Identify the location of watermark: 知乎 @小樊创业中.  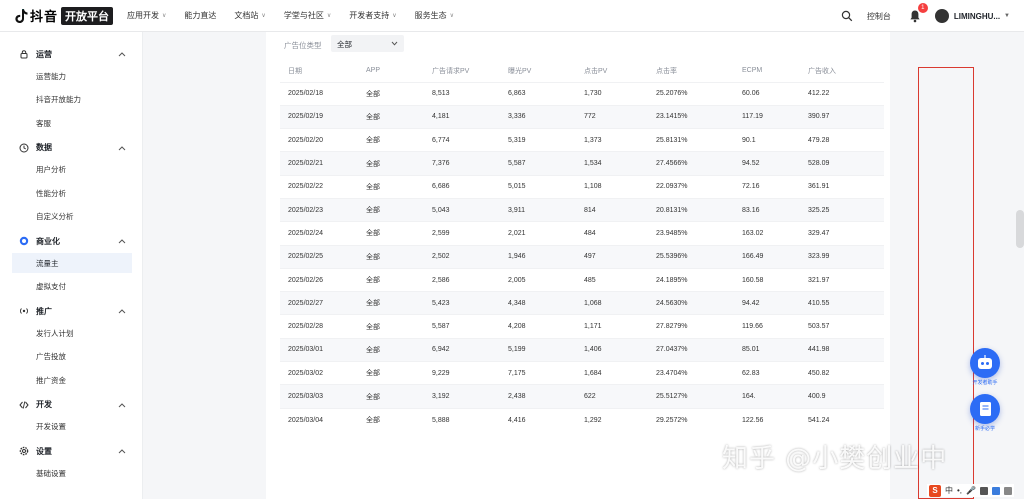
(835, 459).